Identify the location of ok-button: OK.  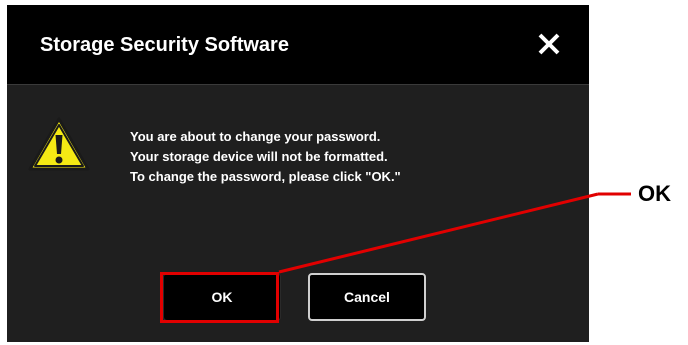
(222, 297).